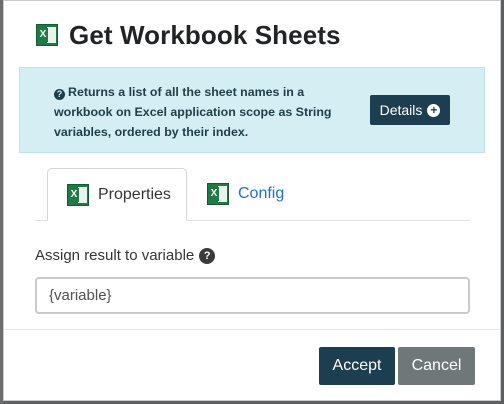  Describe the element at coordinates (205, 34) in the screenshot. I see `dialog-title: Get Workbook Sheets` at that location.